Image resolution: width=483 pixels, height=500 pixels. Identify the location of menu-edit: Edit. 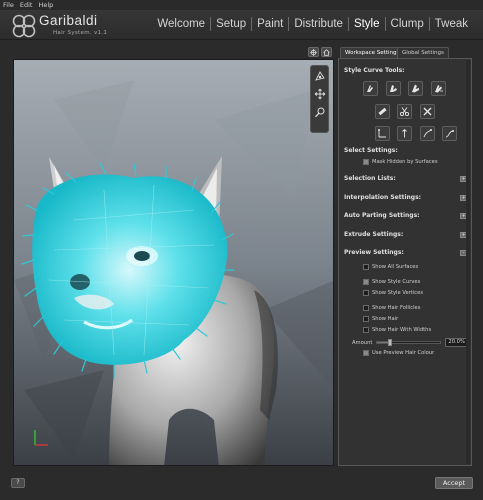
(26, 5).